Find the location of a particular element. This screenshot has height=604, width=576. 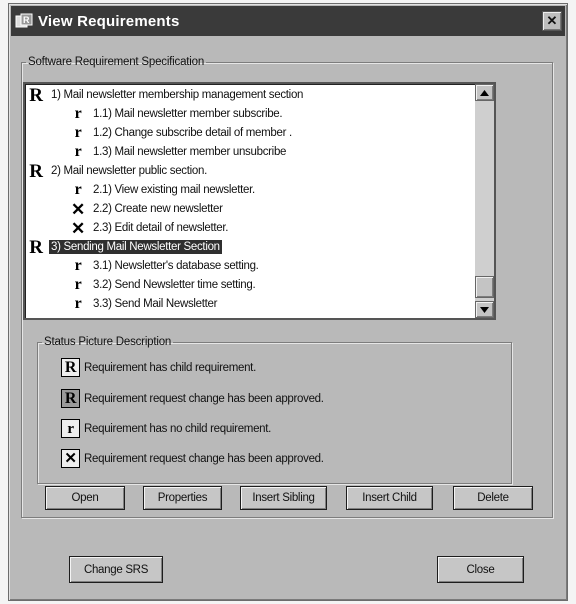

delete-button: Delete is located at coordinates (493, 498).